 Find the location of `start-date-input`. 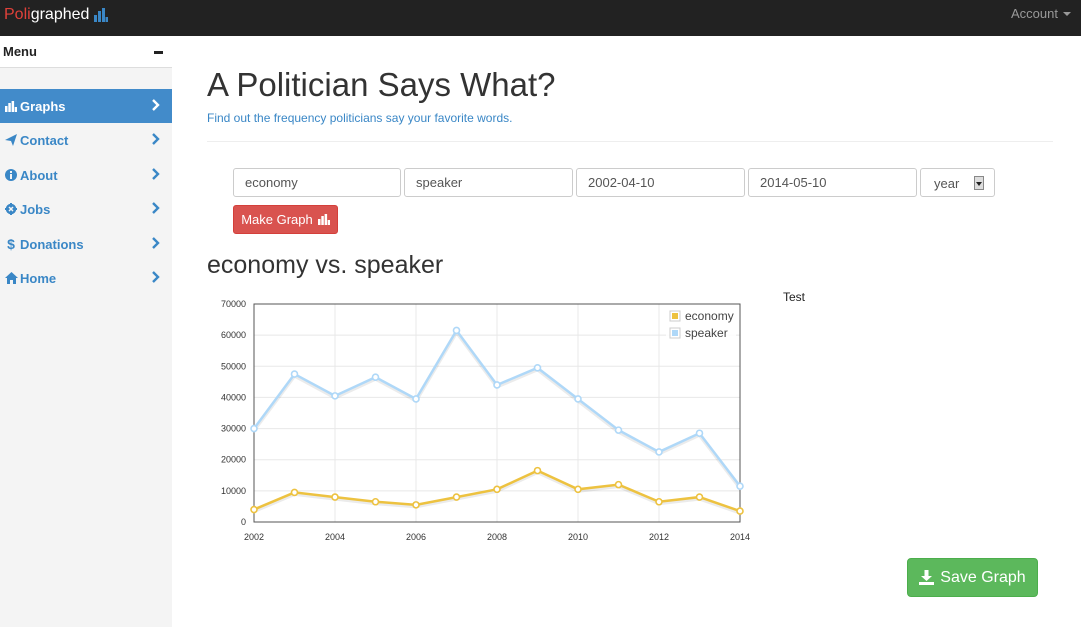

start-date-input is located at coordinates (660, 182).